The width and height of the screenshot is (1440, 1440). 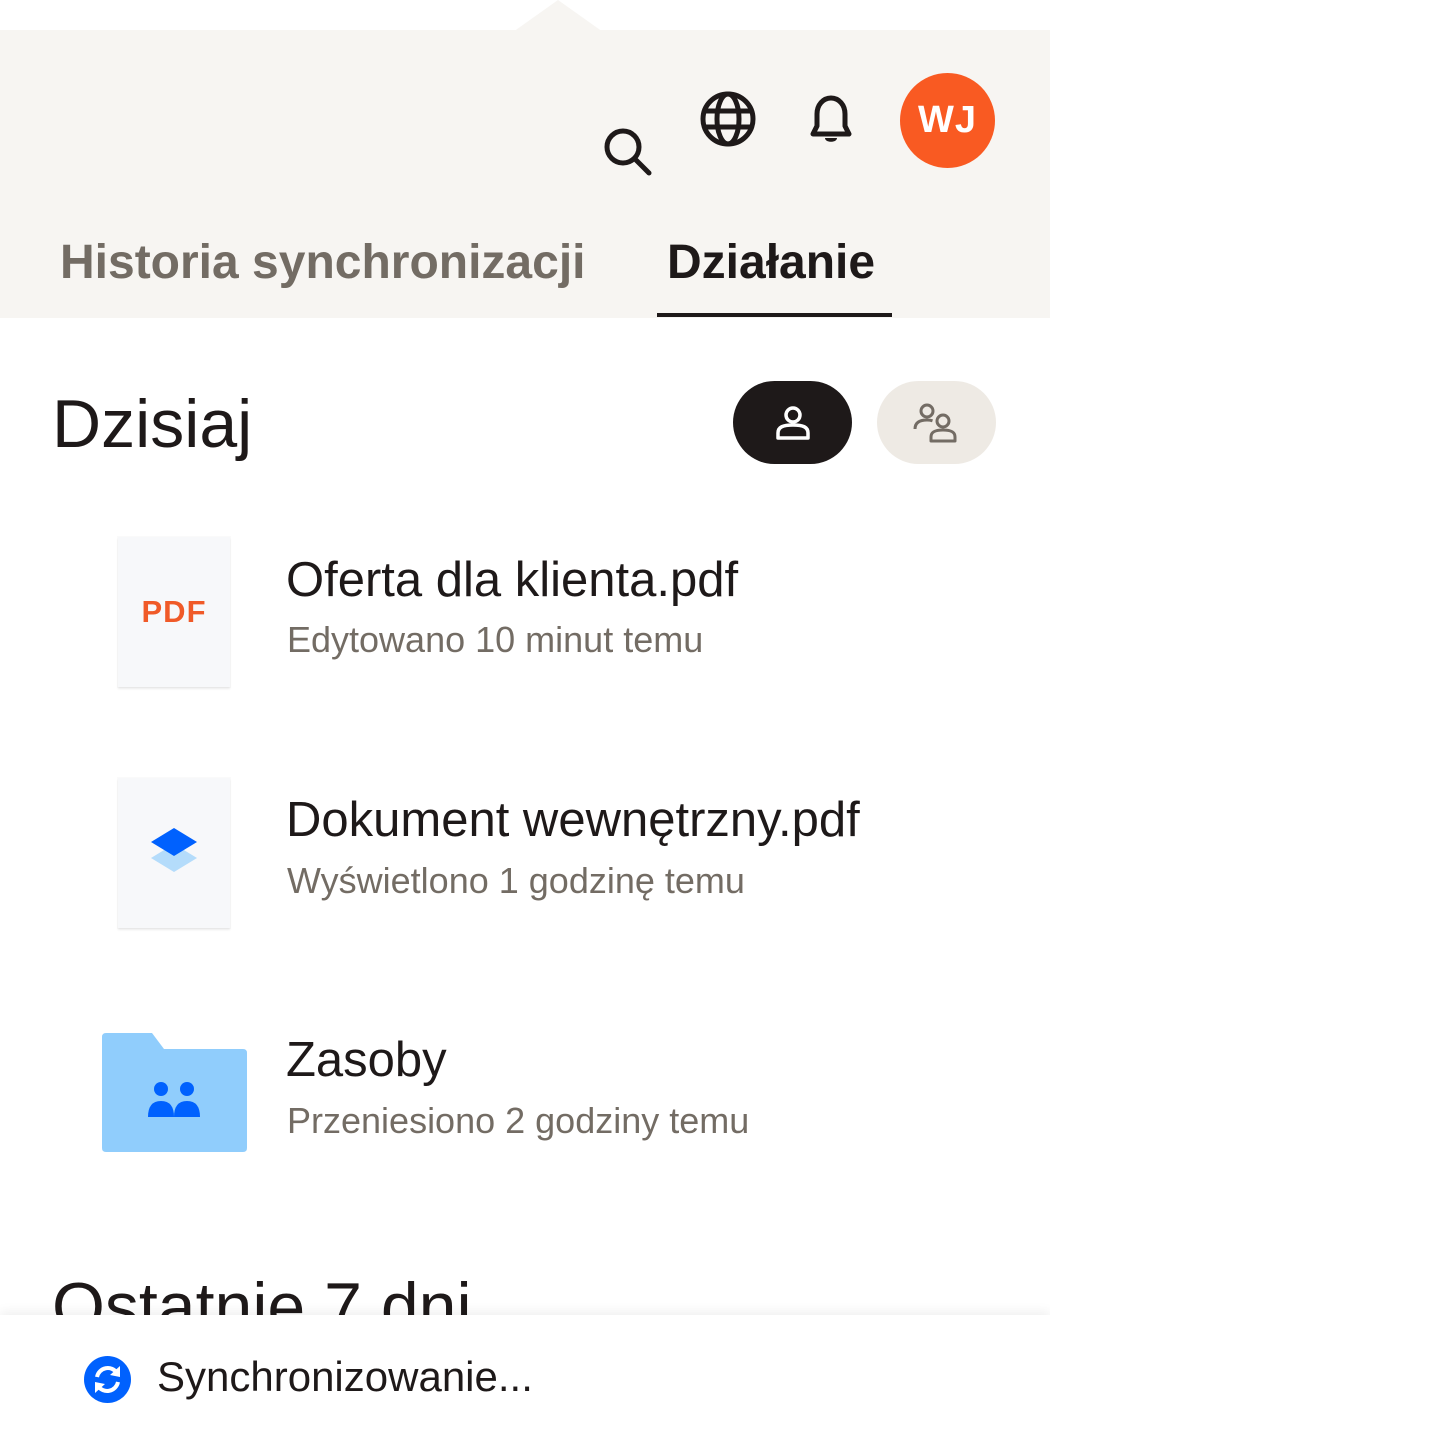 What do you see at coordinates (366, 1060) in the screenshot?
I see `folder-name: Zasoby` at bounding box center [366, 1060].